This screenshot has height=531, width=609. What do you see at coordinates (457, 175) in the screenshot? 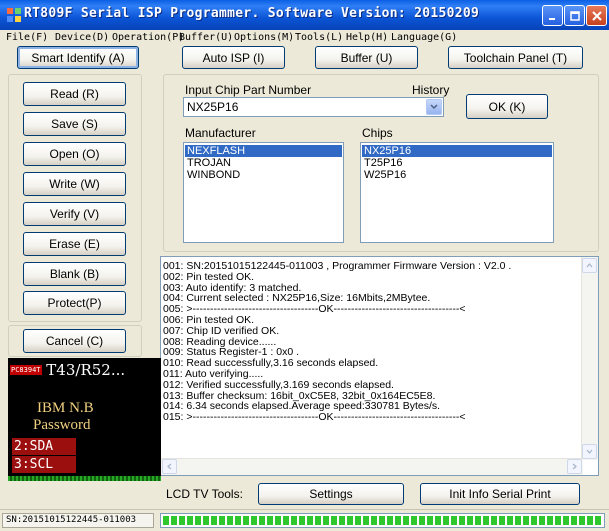
I see `chip-item-w25p16: W25P16` at bounding box center [457, 175].